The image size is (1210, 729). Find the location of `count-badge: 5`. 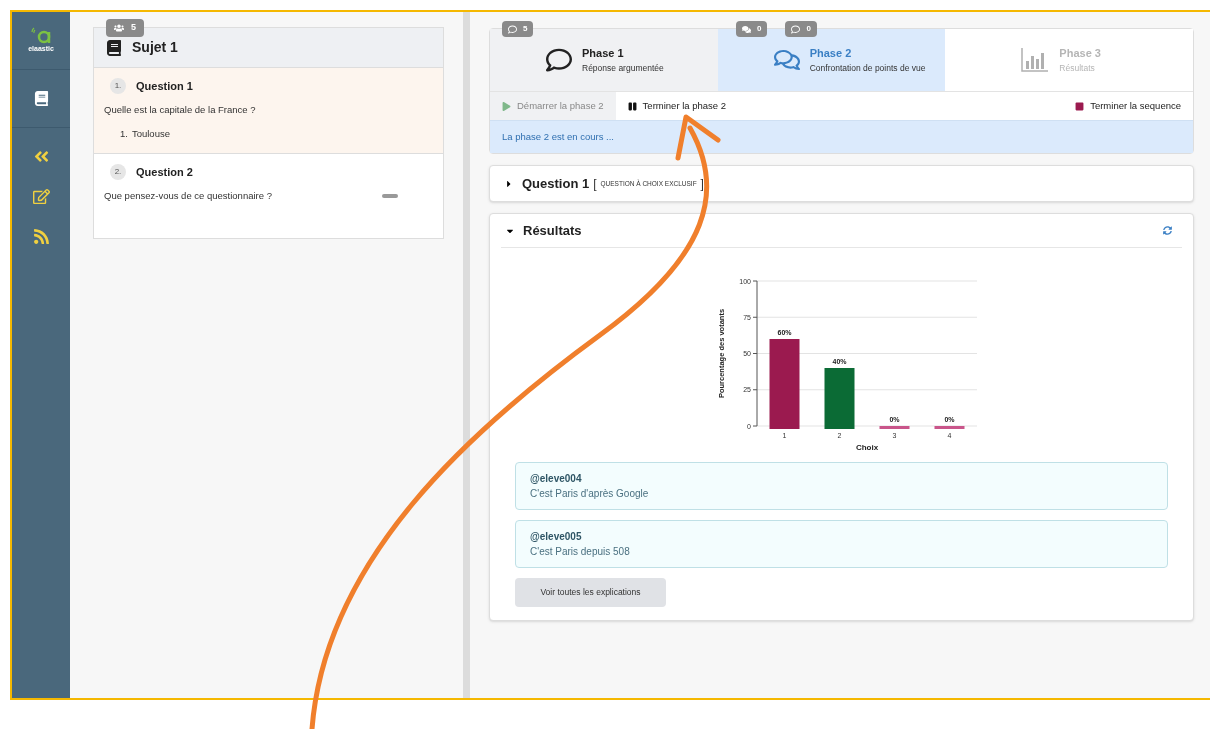

count-badge: 5 is located at coordinates (518, 29).